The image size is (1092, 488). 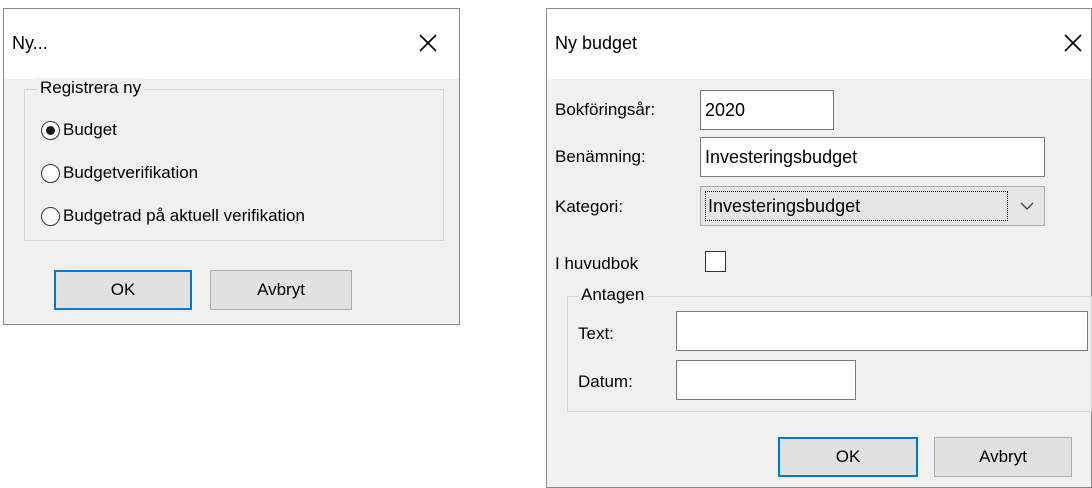 I want to click on chevron-down-icon, so click(x=1027, y=206).